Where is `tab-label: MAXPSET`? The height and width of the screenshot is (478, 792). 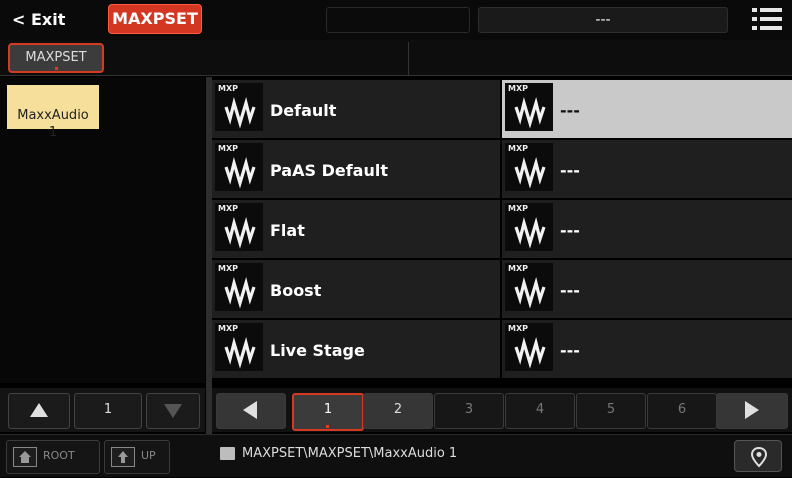 tab-label: MAXPSET is located at coordinates (56, 57).